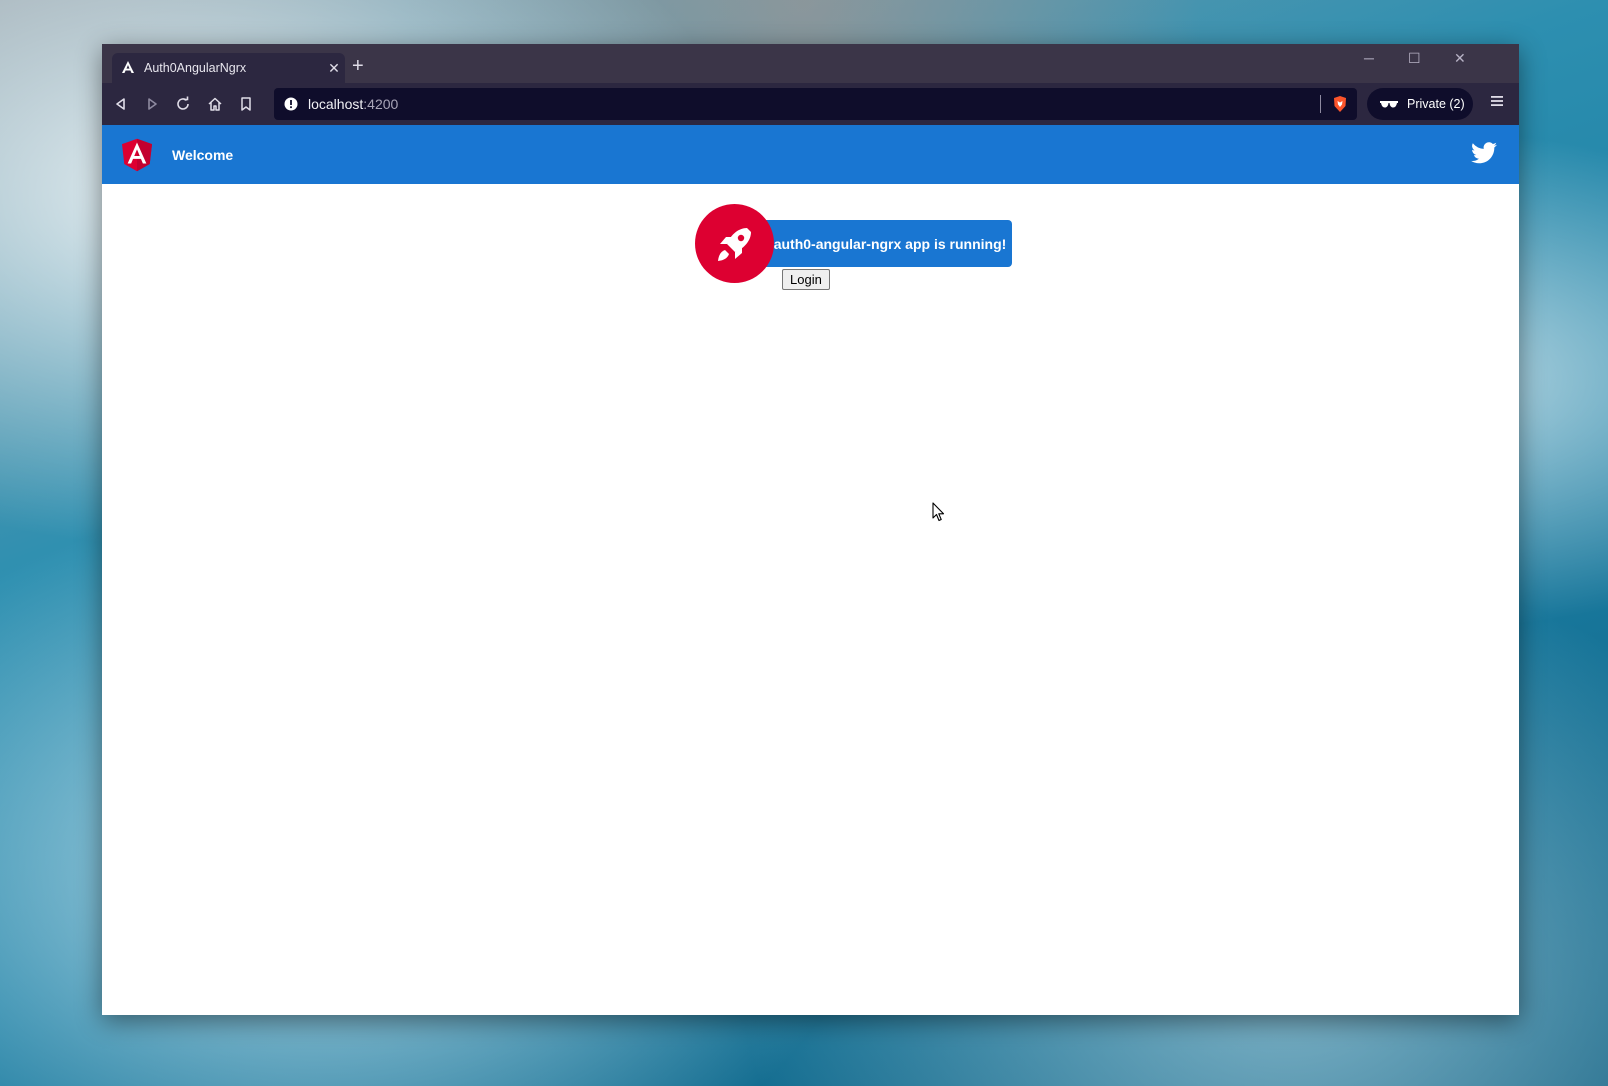 The width and height of the screenshot is (1608, 1086). What do you see at coordinates (203, 154) in the screenshot?
I see `page-title: Welcome` at bounding box center [203, 154].